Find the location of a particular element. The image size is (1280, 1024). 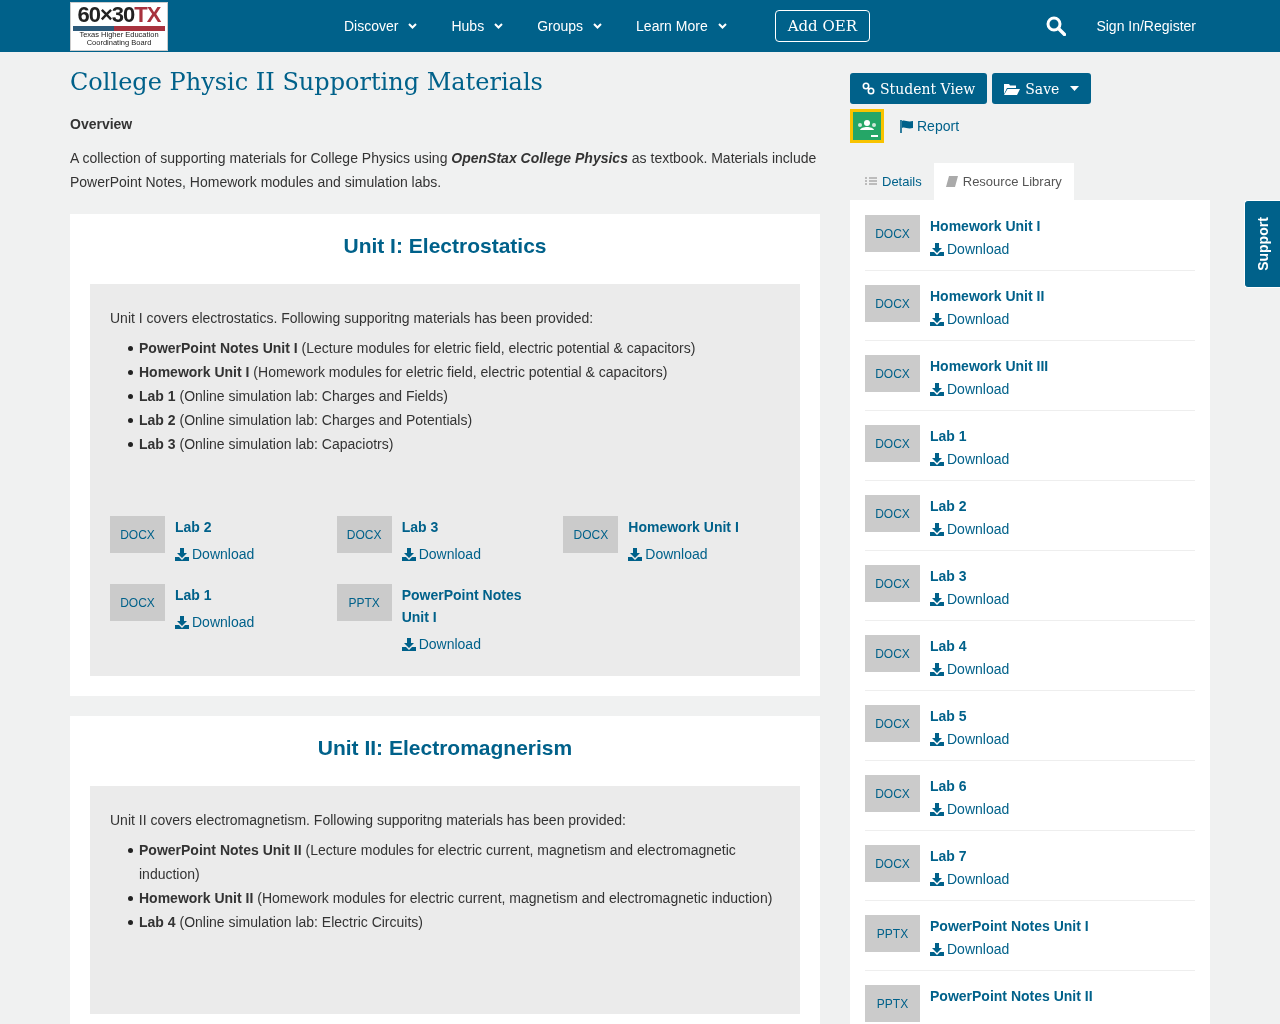

resource-title-link: Lab 7 is located at coordinates (970, 856).